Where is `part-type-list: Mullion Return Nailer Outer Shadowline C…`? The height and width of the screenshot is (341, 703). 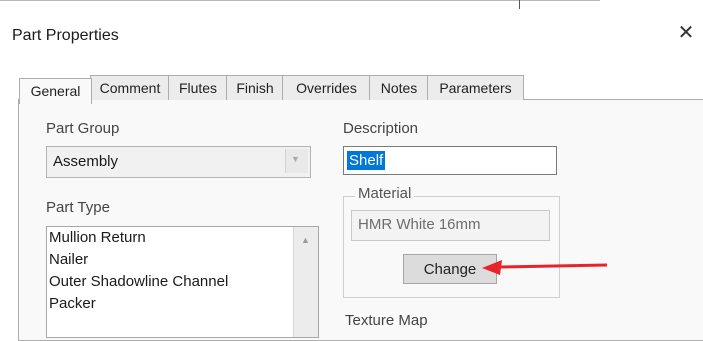
part-type-list: Mullion Return Nailer Outer Shadowline C… is located at coordinates (182, 282).